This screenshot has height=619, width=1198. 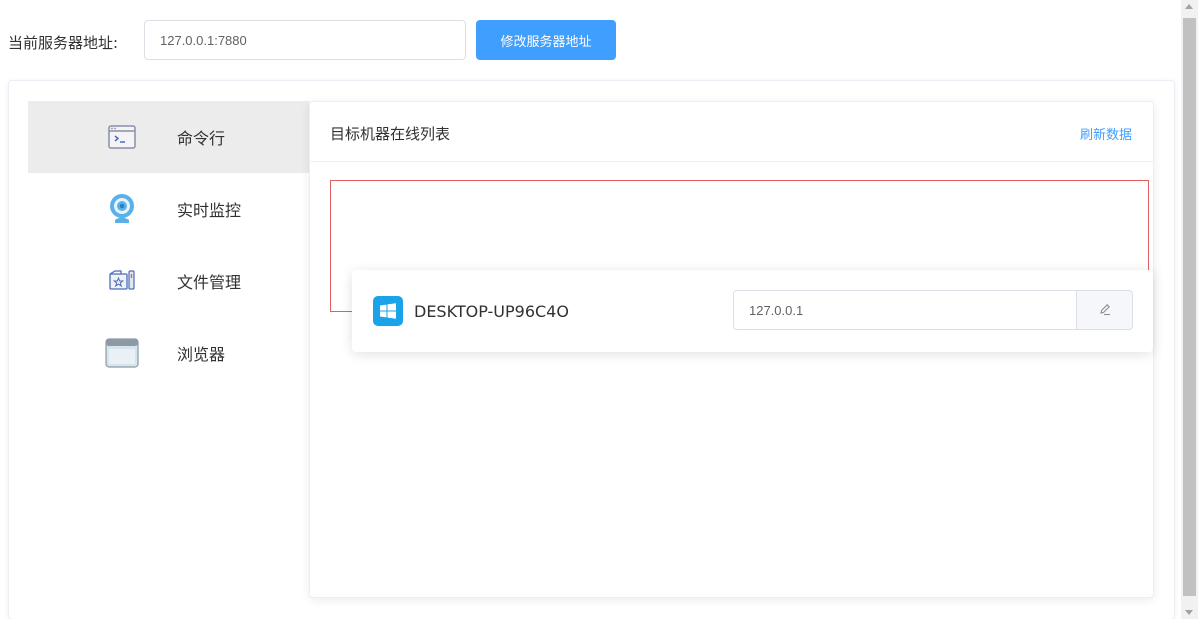 I want to click on machine-card: DESKTOP-UP96C4O, so click(x=752, y=311).